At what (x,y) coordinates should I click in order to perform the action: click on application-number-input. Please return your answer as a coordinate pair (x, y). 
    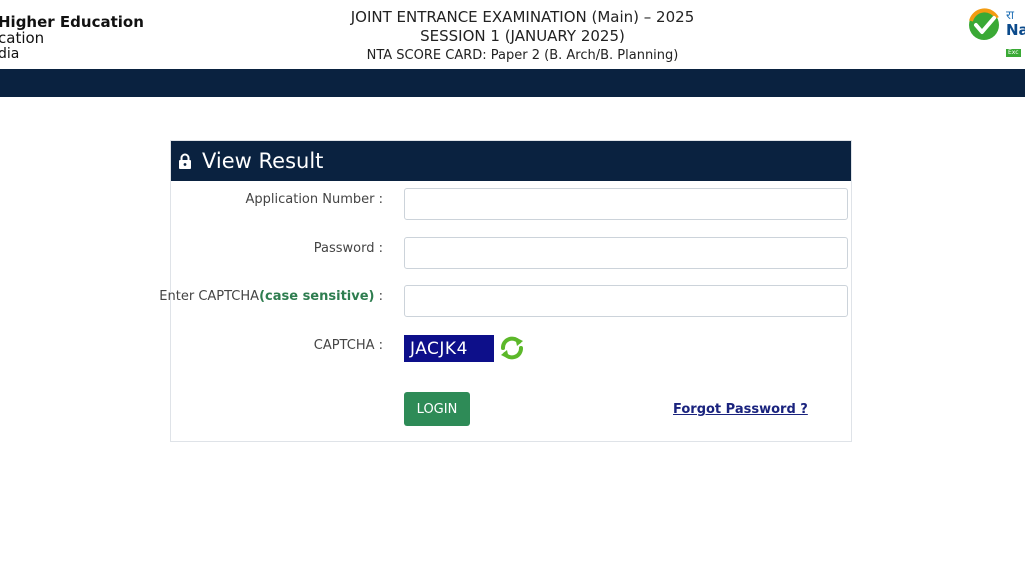
    Looking at the image, I should click on (626, 204).